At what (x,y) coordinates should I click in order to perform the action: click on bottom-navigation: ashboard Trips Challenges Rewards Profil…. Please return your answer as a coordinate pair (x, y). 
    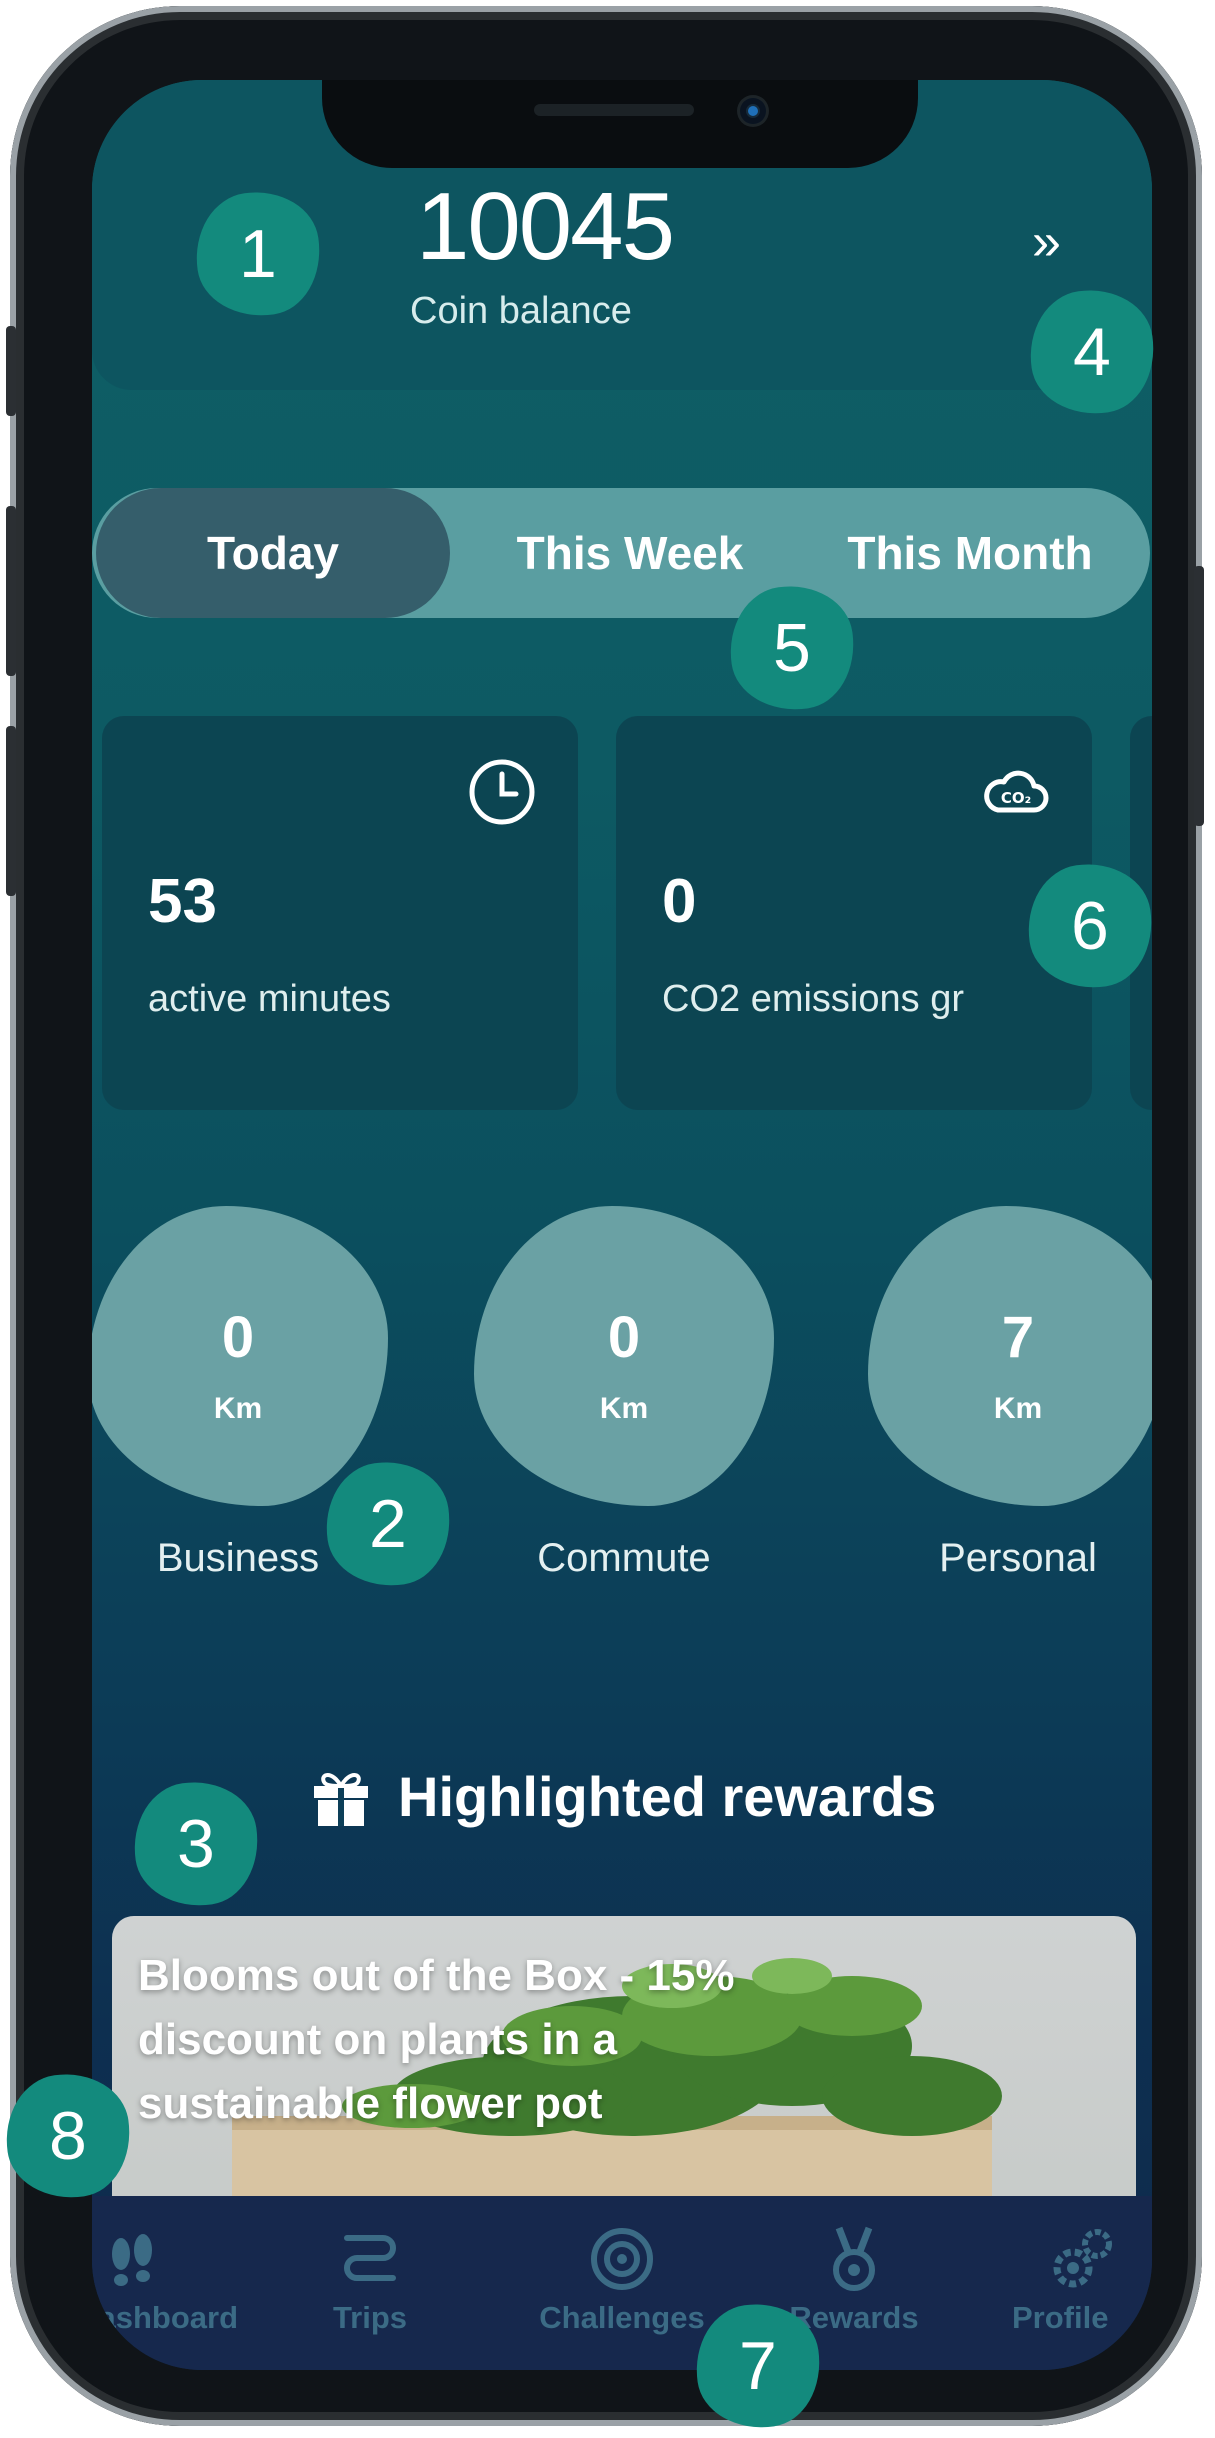
    Looking at the image, I should click on (622, 2283).